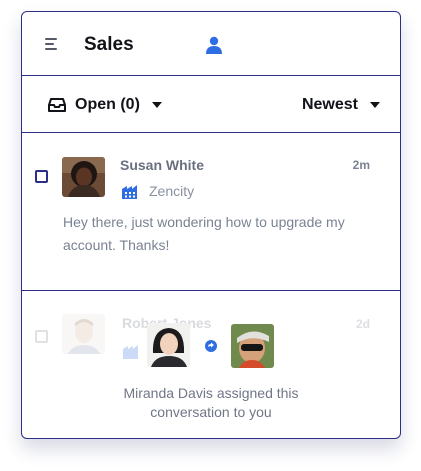  Describe the element at coordinates (162, 165) in the screenshot. I see `contact-name: Susan White` at that location.